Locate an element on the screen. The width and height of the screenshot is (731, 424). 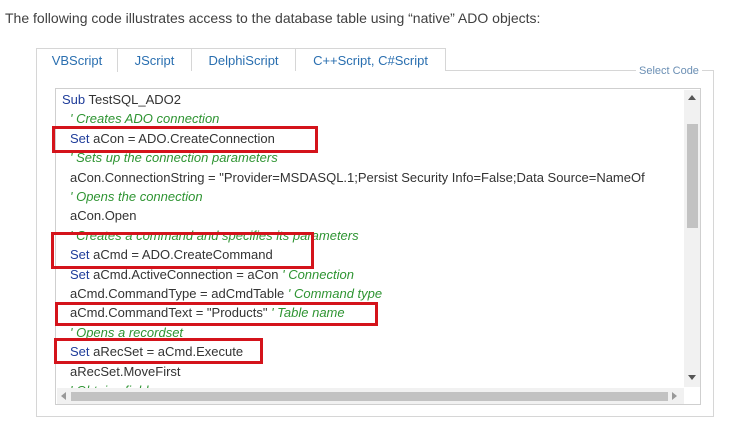
scroll-right-arrow-icon is located at coordinates (674, 396).